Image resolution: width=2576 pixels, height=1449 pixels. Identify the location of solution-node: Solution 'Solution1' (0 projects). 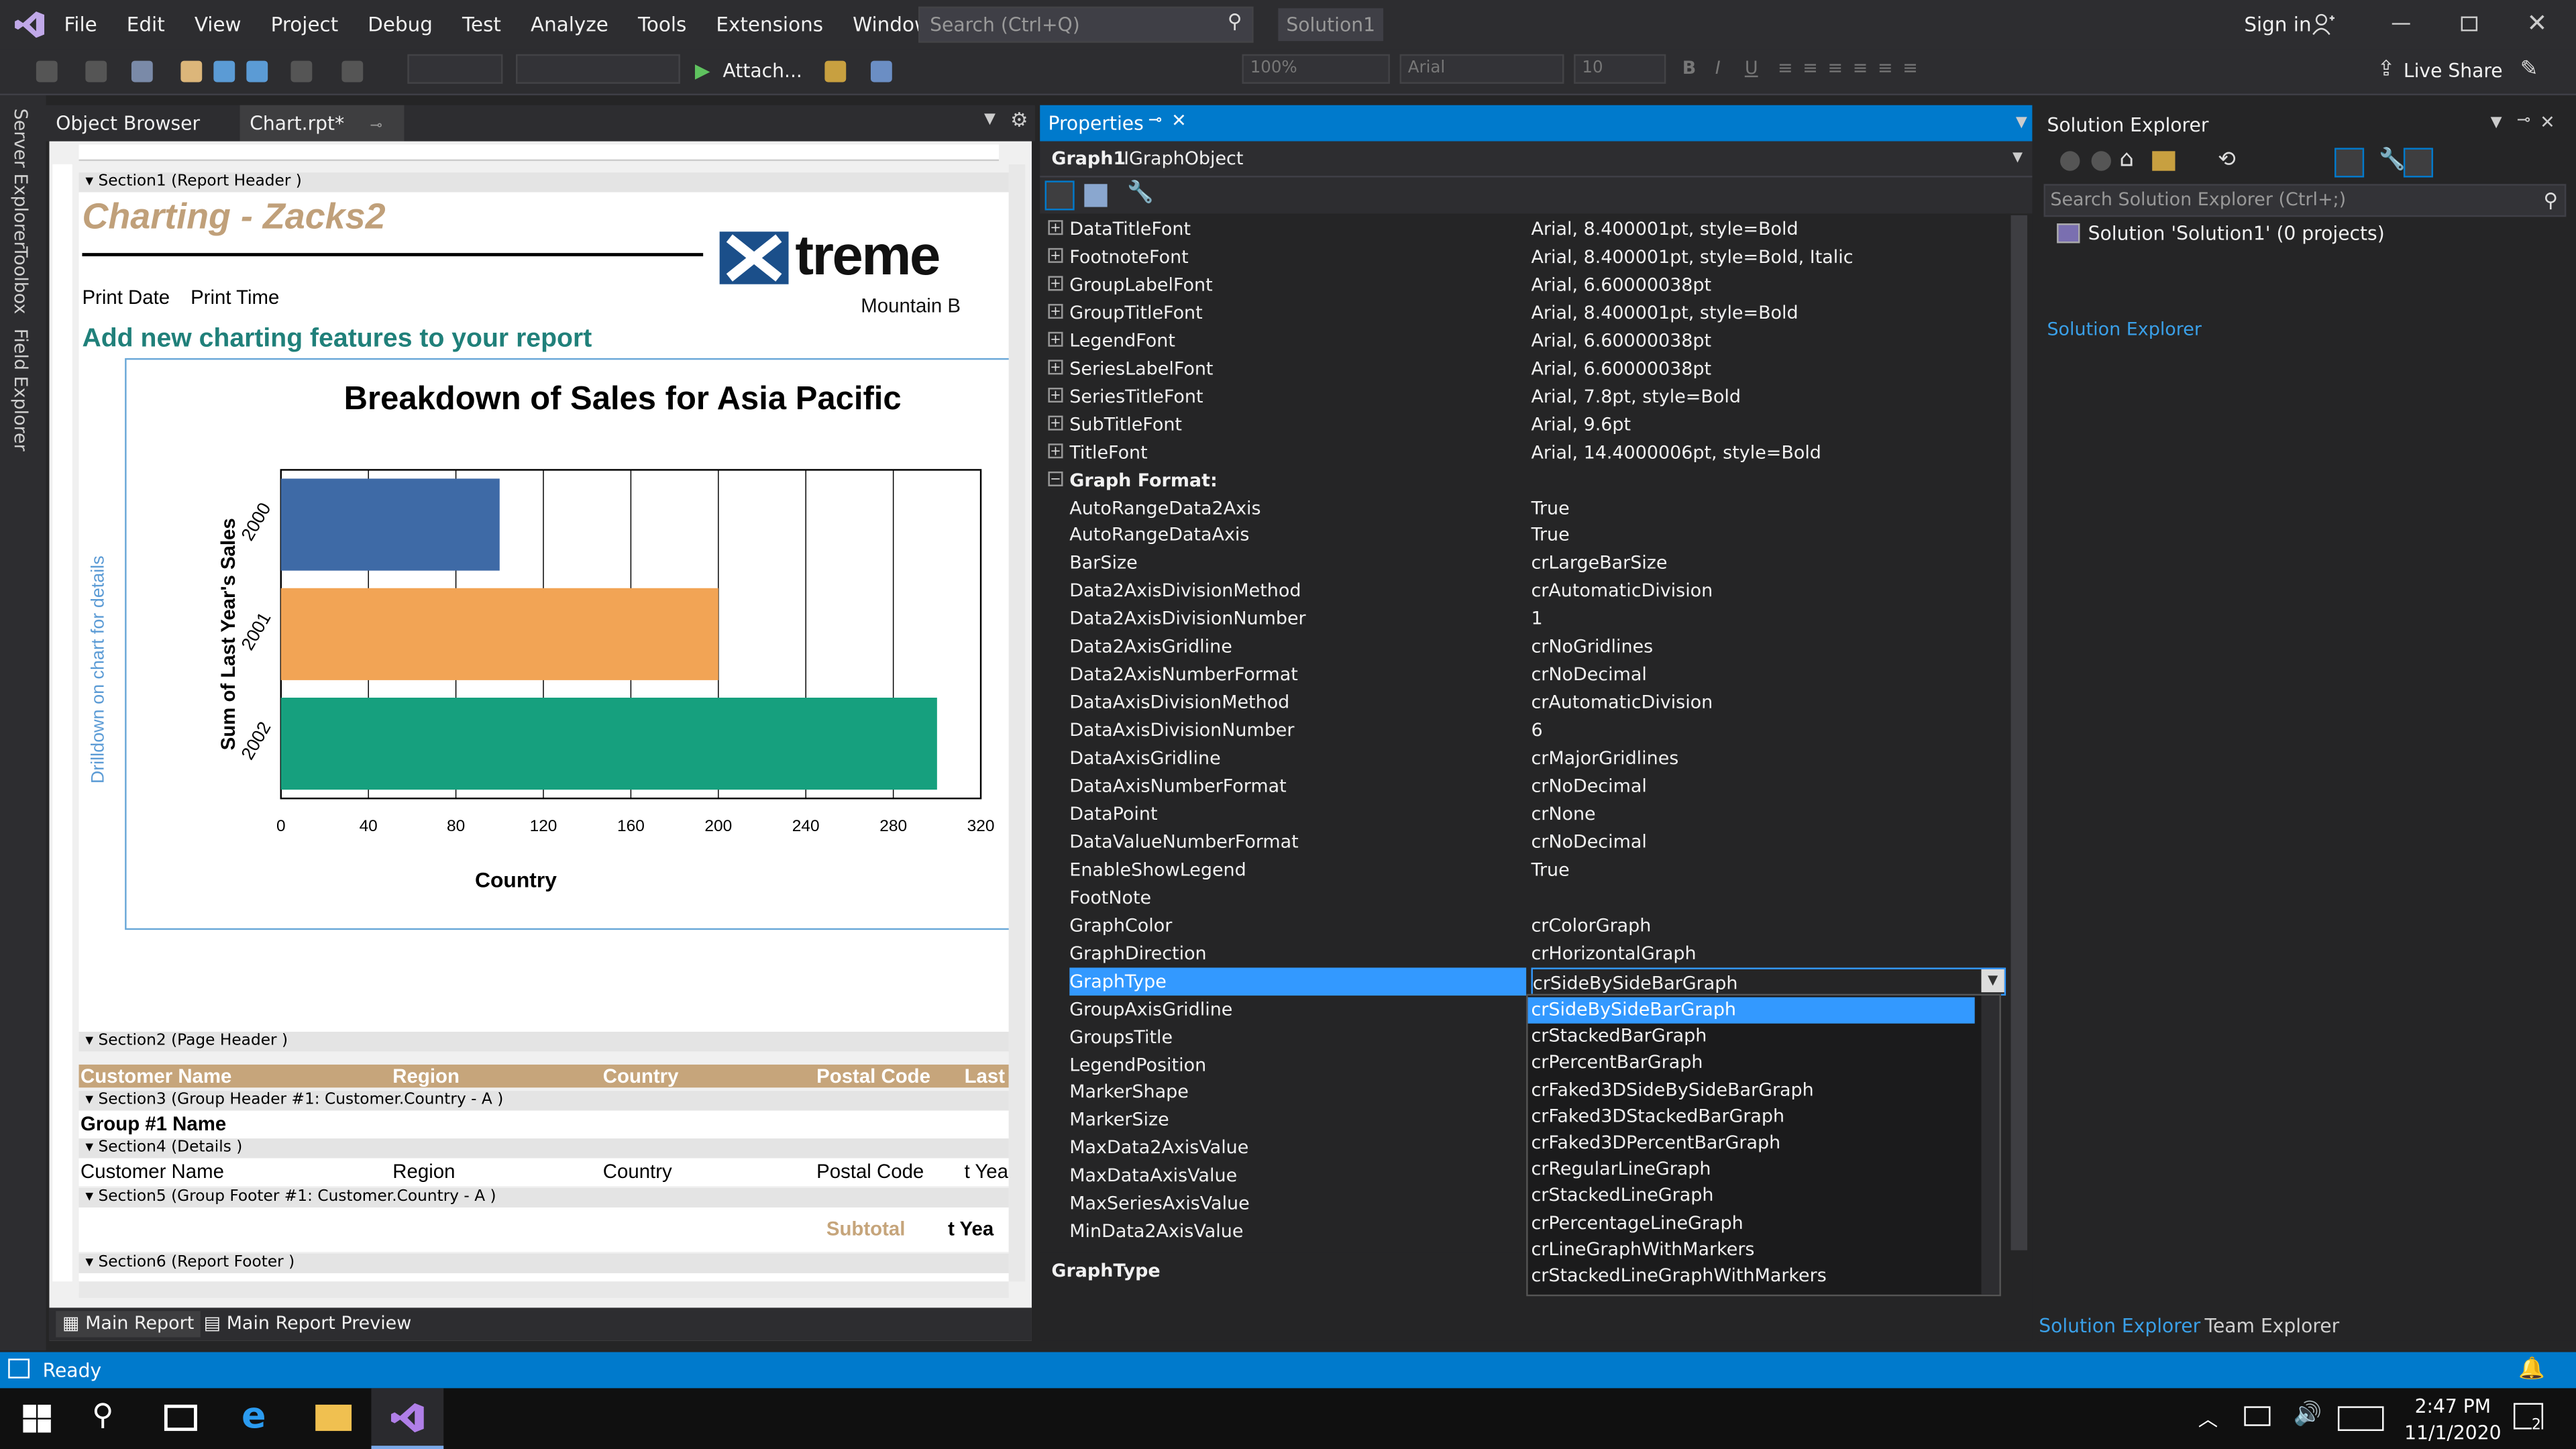
(2221, 233).